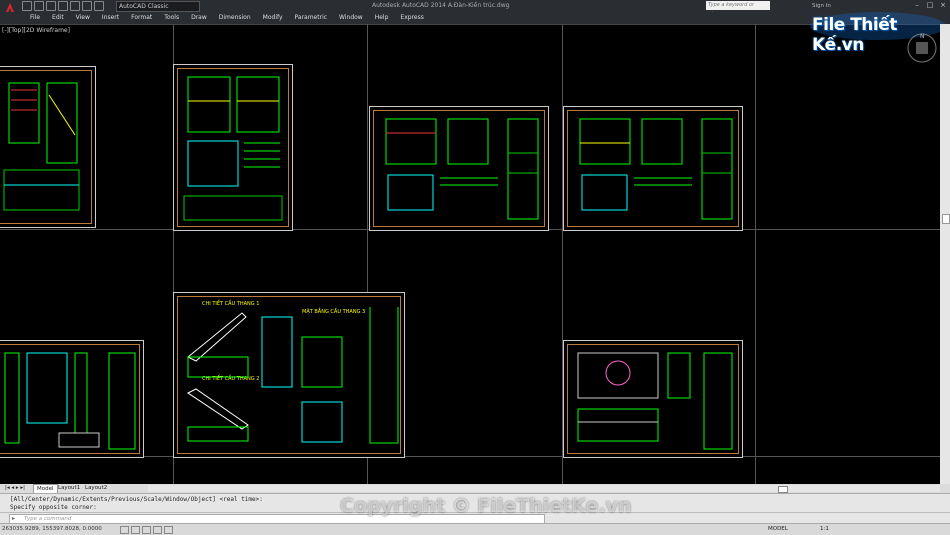 The image size is (950, 535). What do you see at coordinates (83, 18) in the screenshot?
I see `menu-view: View` at bounding box center [83, 18].